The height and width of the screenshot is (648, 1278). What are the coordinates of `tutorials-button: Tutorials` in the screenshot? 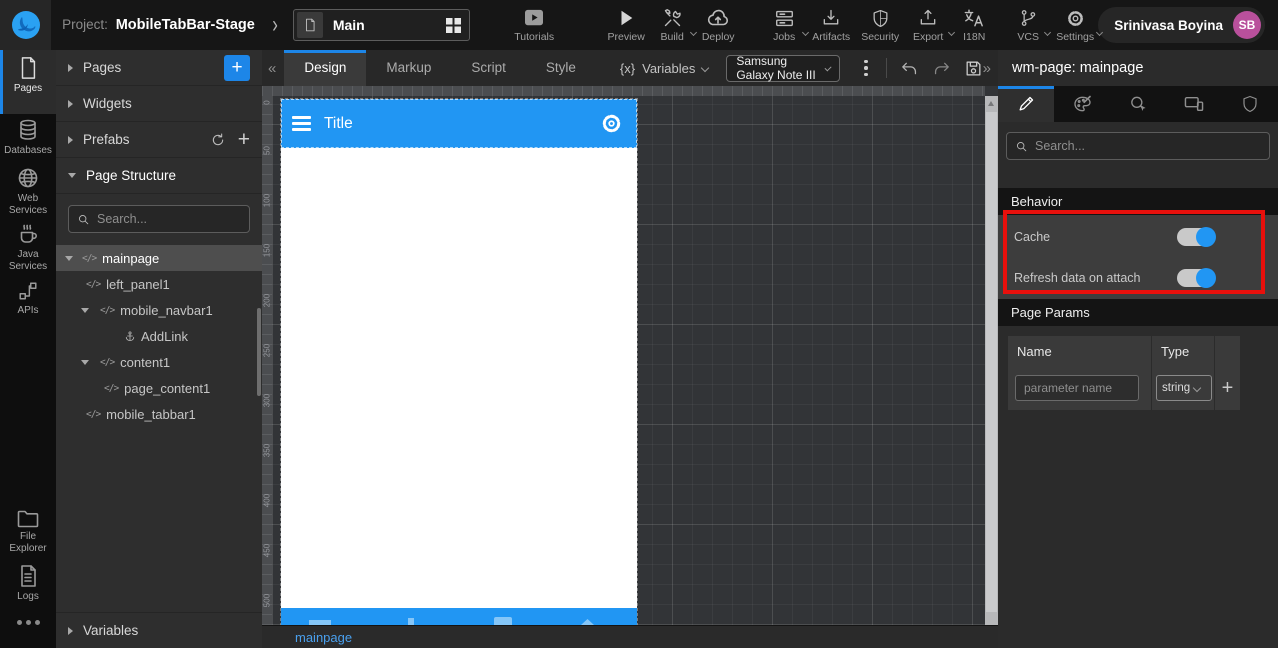 It's located at (534, 25).